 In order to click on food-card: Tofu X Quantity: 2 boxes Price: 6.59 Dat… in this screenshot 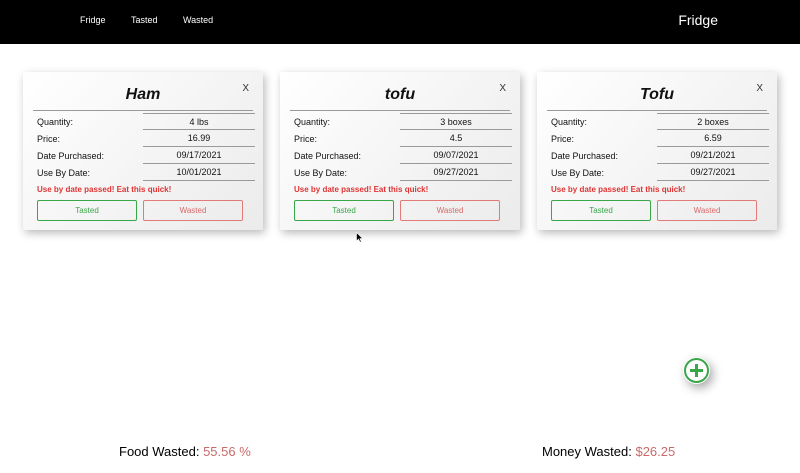, I will do `click(657, 151)`.